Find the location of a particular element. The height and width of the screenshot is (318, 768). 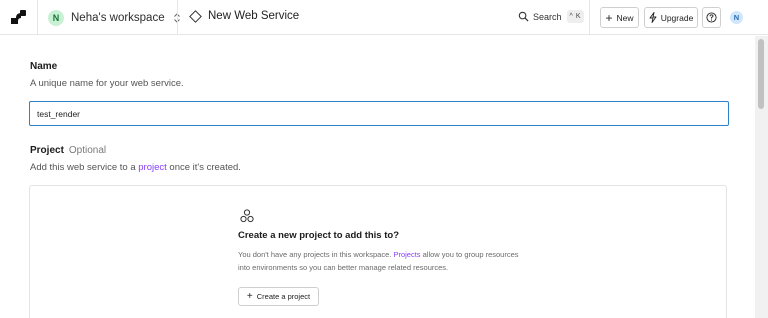

workspace-switcher: N Neha's workspace is located at coordinates (114, 18).